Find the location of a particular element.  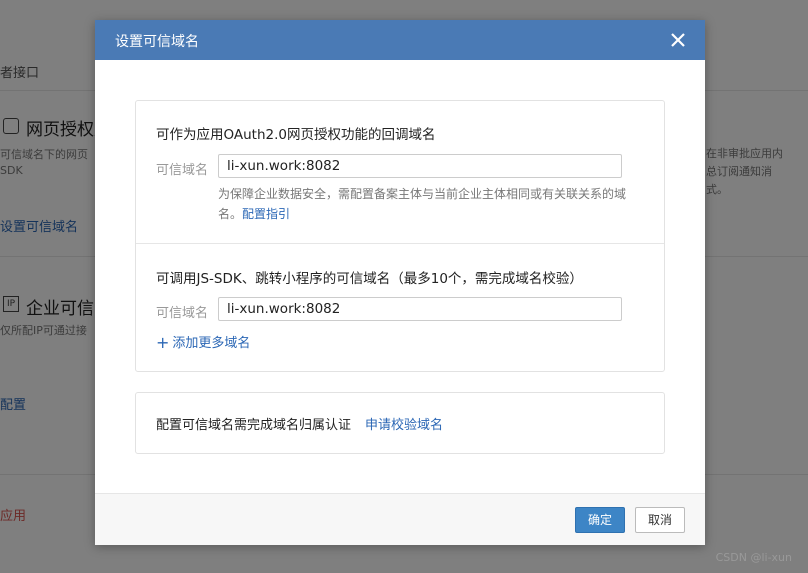

verify-notice: 配置可信域名需完成域名归属认证 is located at coordinates (254, 425).